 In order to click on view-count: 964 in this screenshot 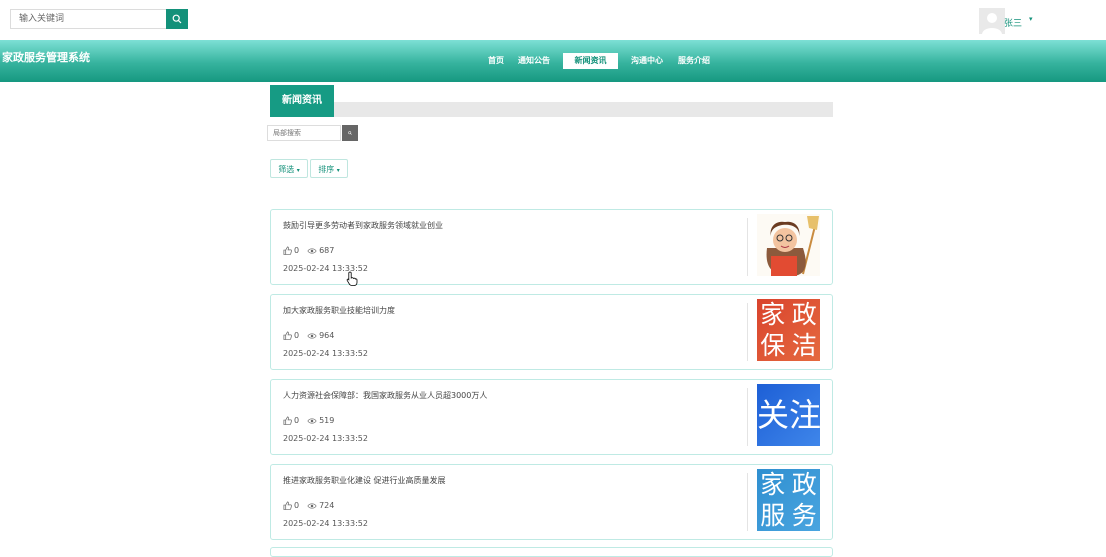, I will do `click(327, 335)`.